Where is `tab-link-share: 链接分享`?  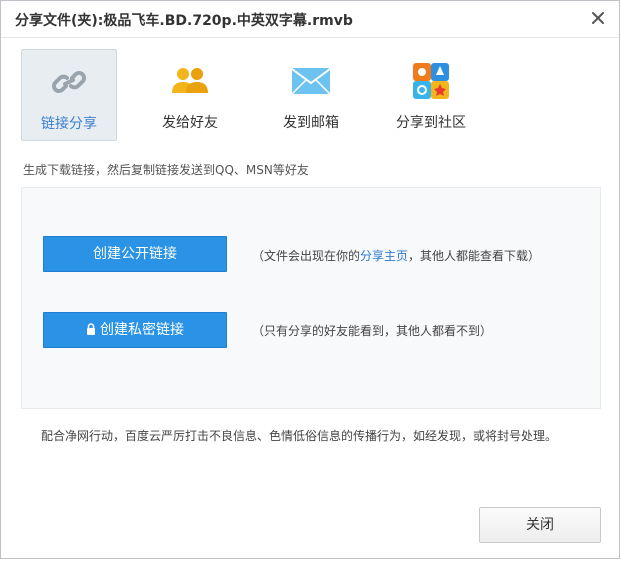 tab-link-share: 链接分享 is located at coordinates (69, 95).